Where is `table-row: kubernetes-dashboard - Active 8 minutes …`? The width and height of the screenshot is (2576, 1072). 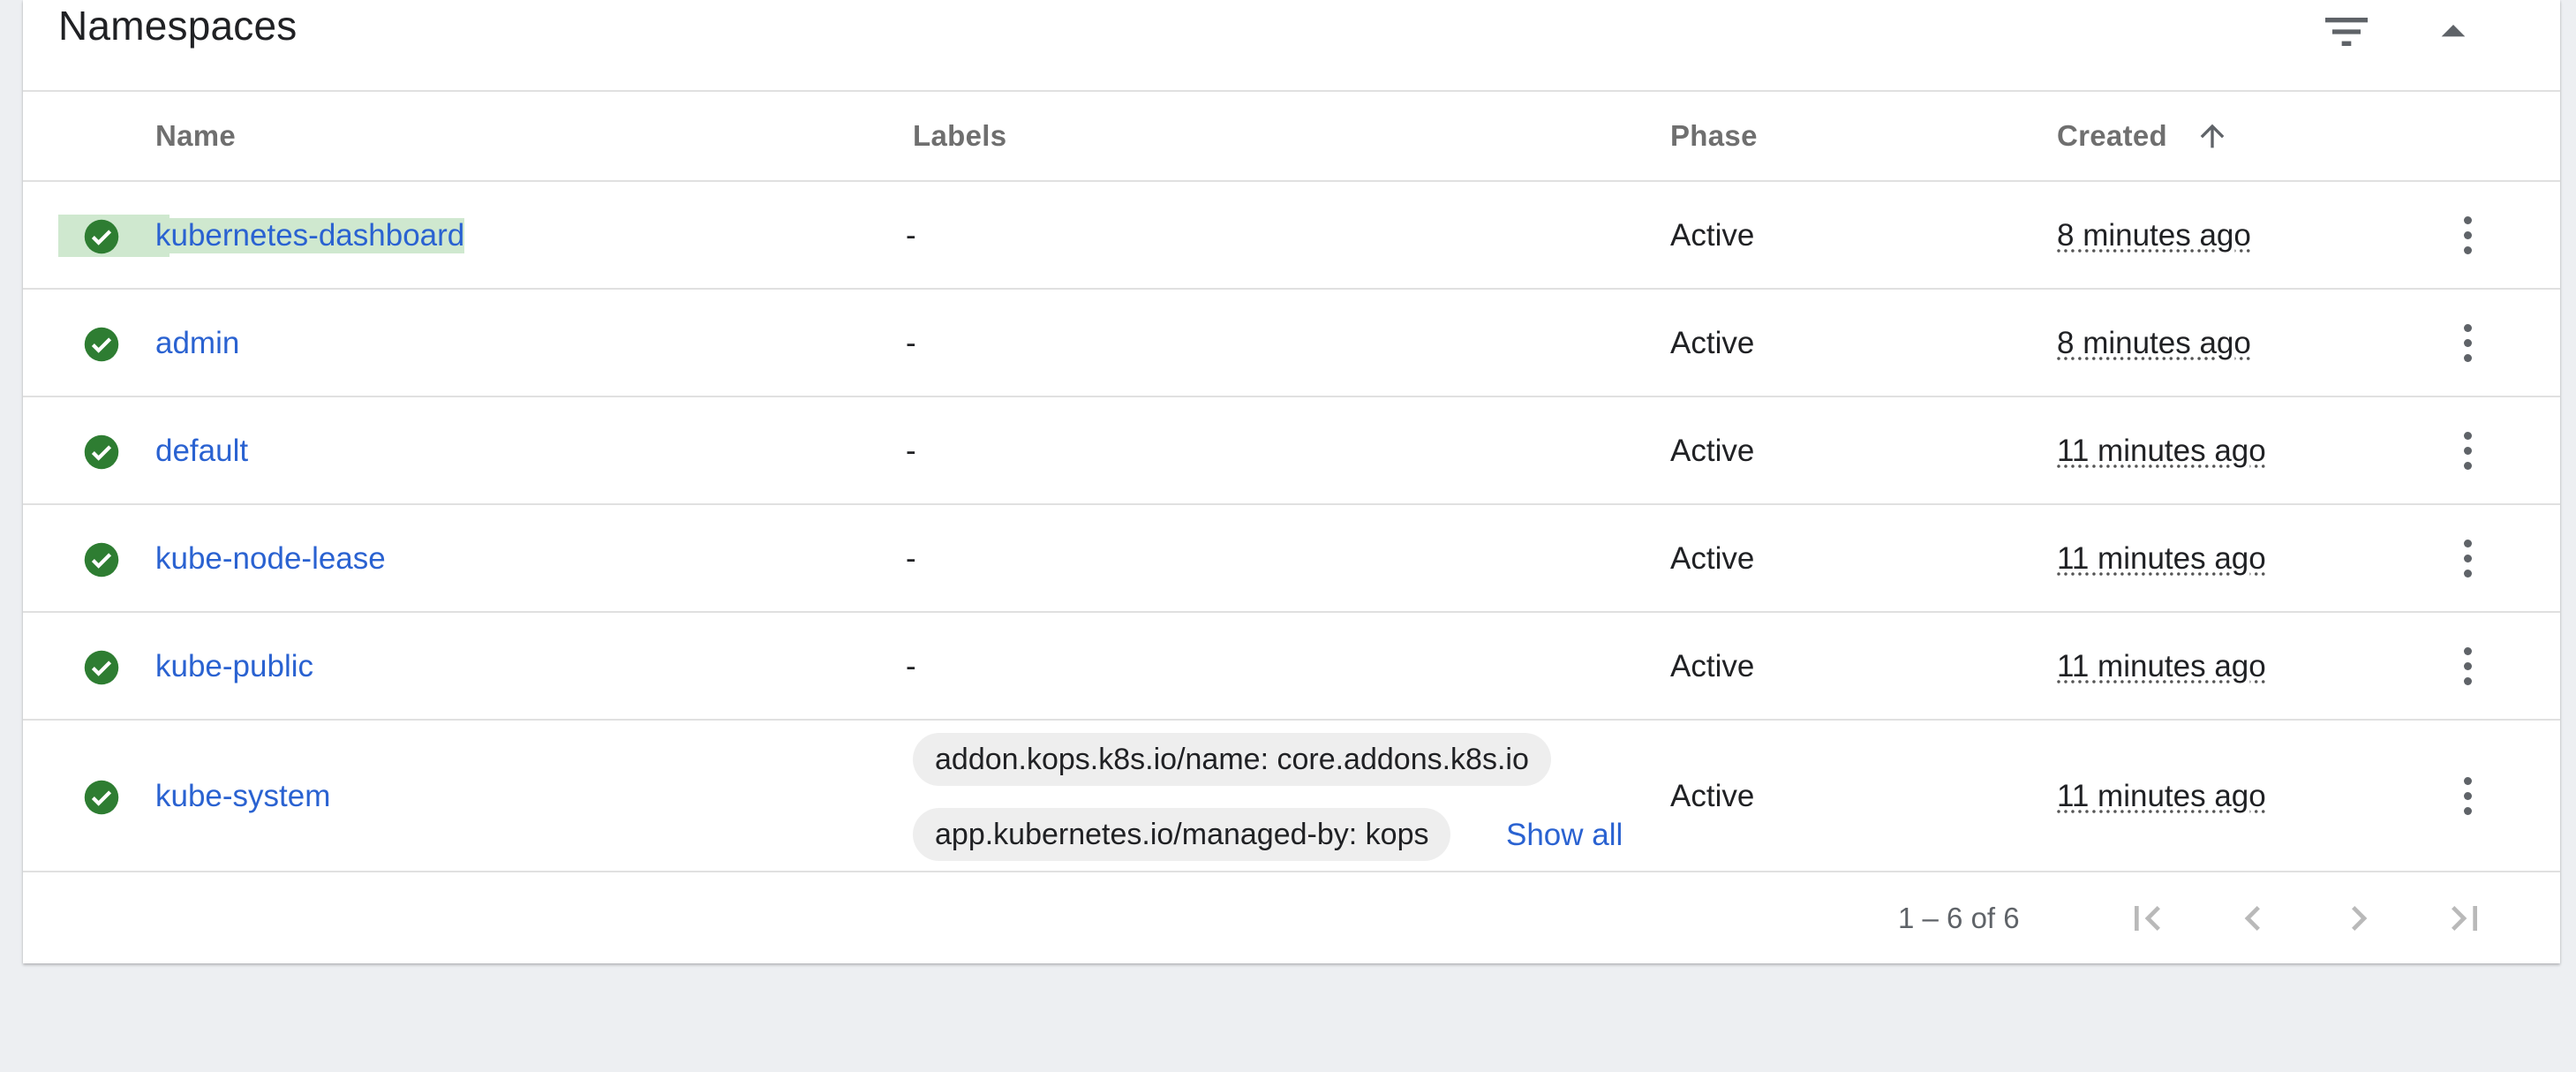 table-row: kubernetes-dashboard - Active 8 minutes … is located at coordinates (1291, 236).